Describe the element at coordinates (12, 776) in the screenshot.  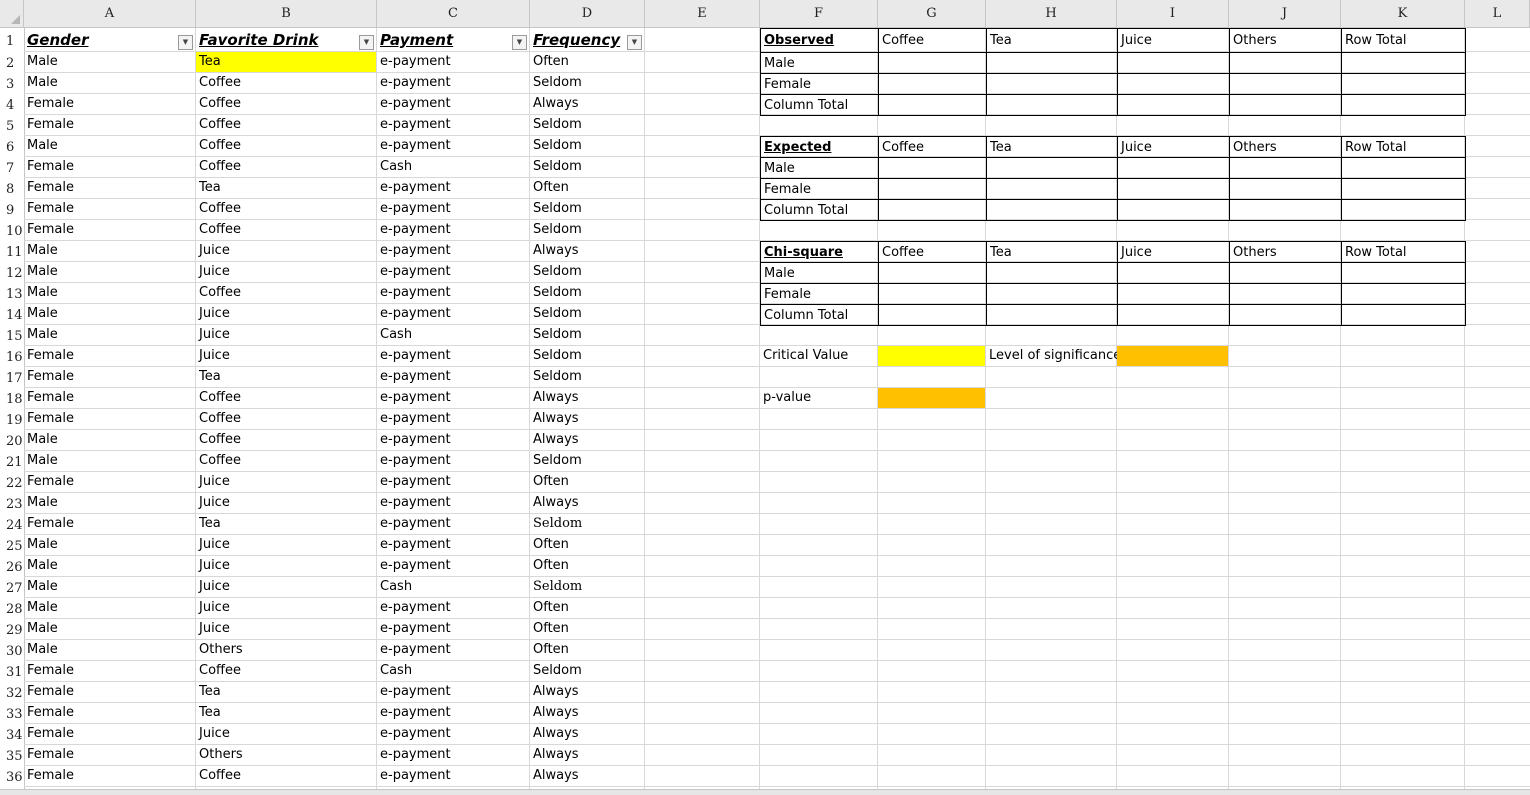
I see `row-header-36: 36` at that location.